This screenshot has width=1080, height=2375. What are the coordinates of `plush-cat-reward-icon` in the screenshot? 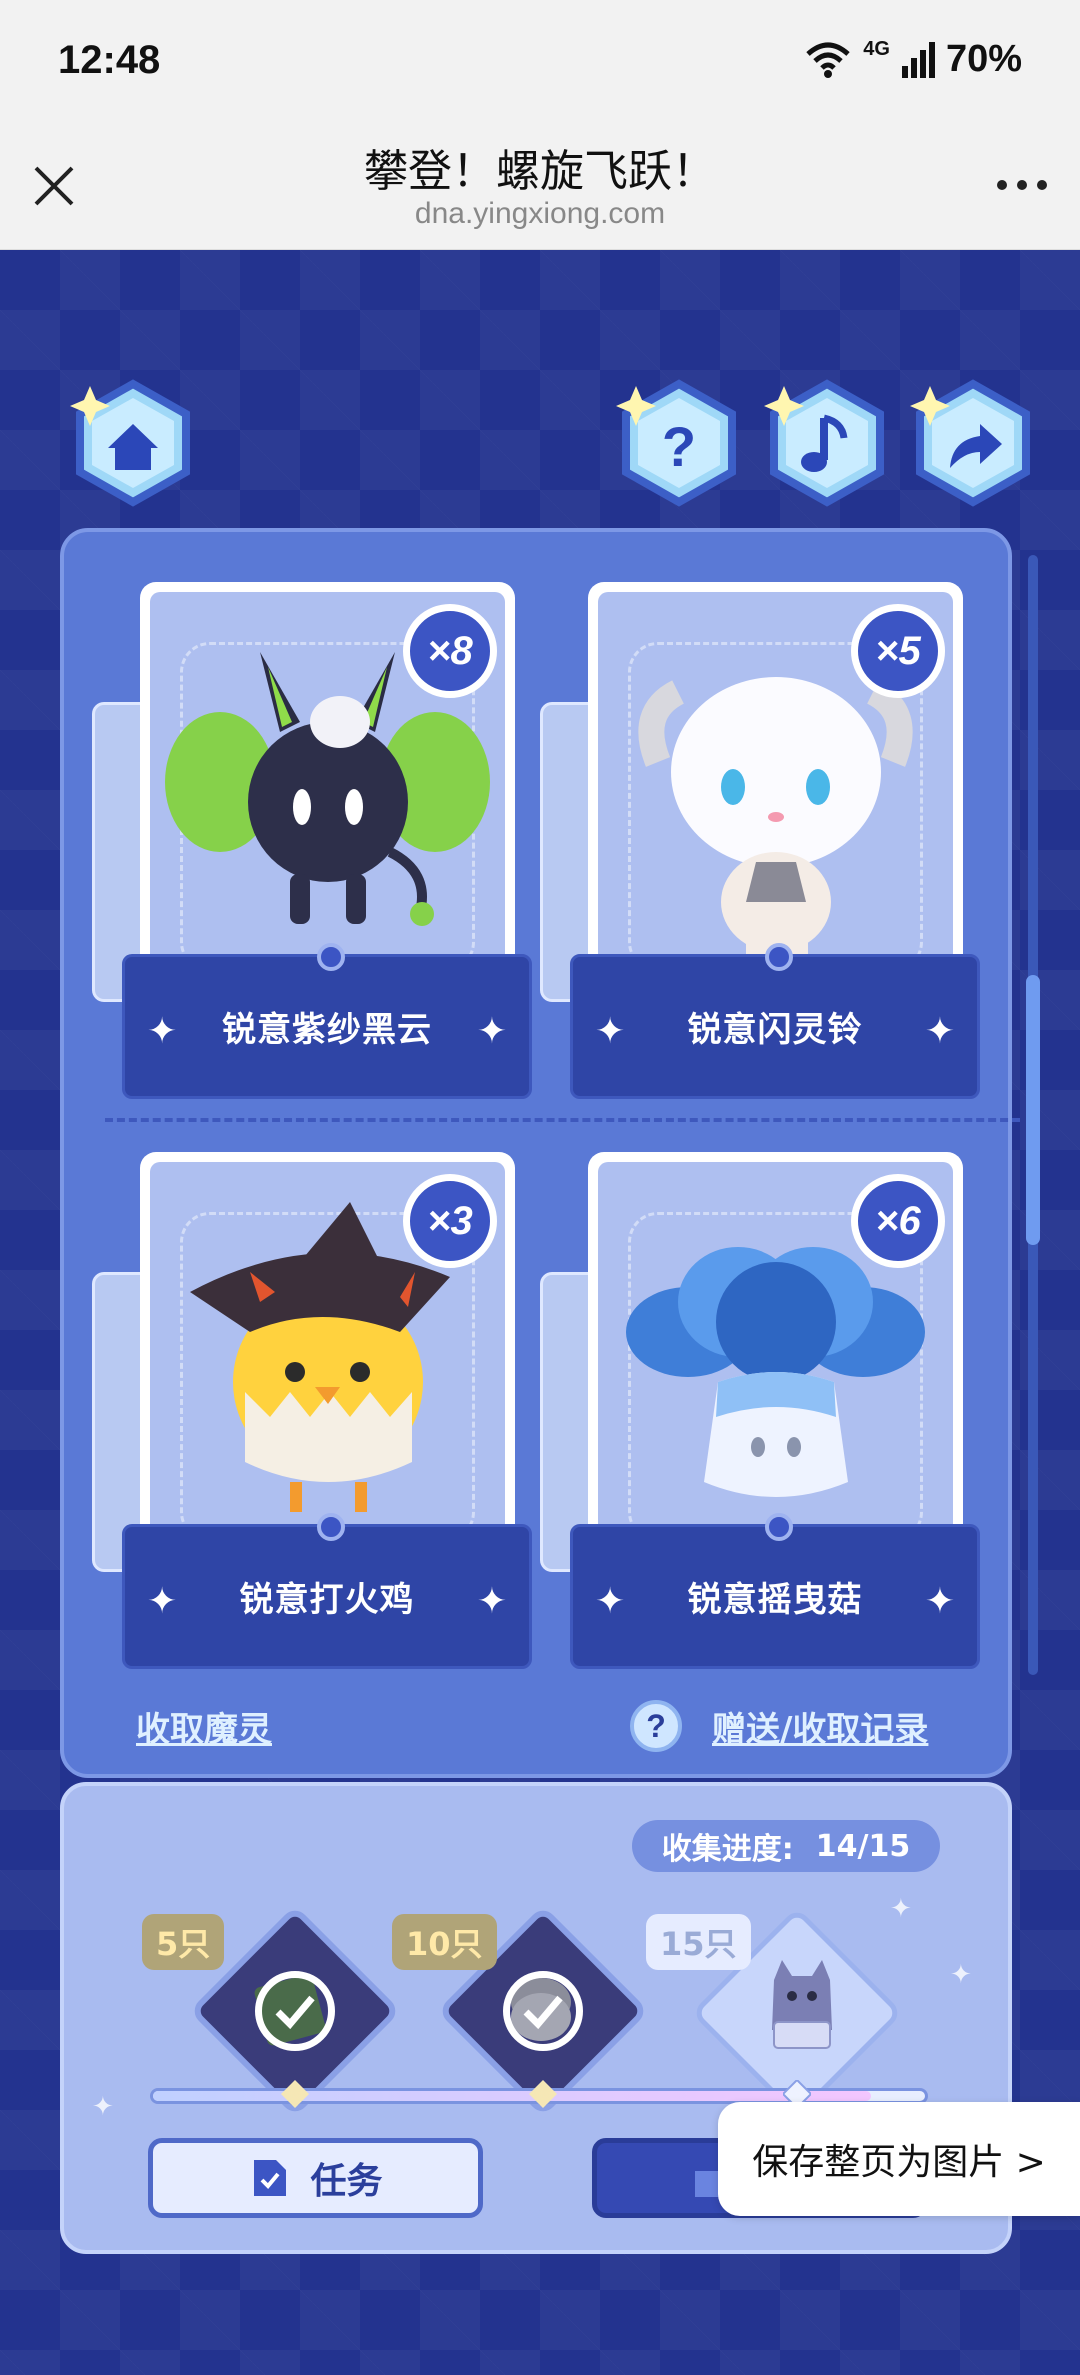 It's located at (802, 2004).